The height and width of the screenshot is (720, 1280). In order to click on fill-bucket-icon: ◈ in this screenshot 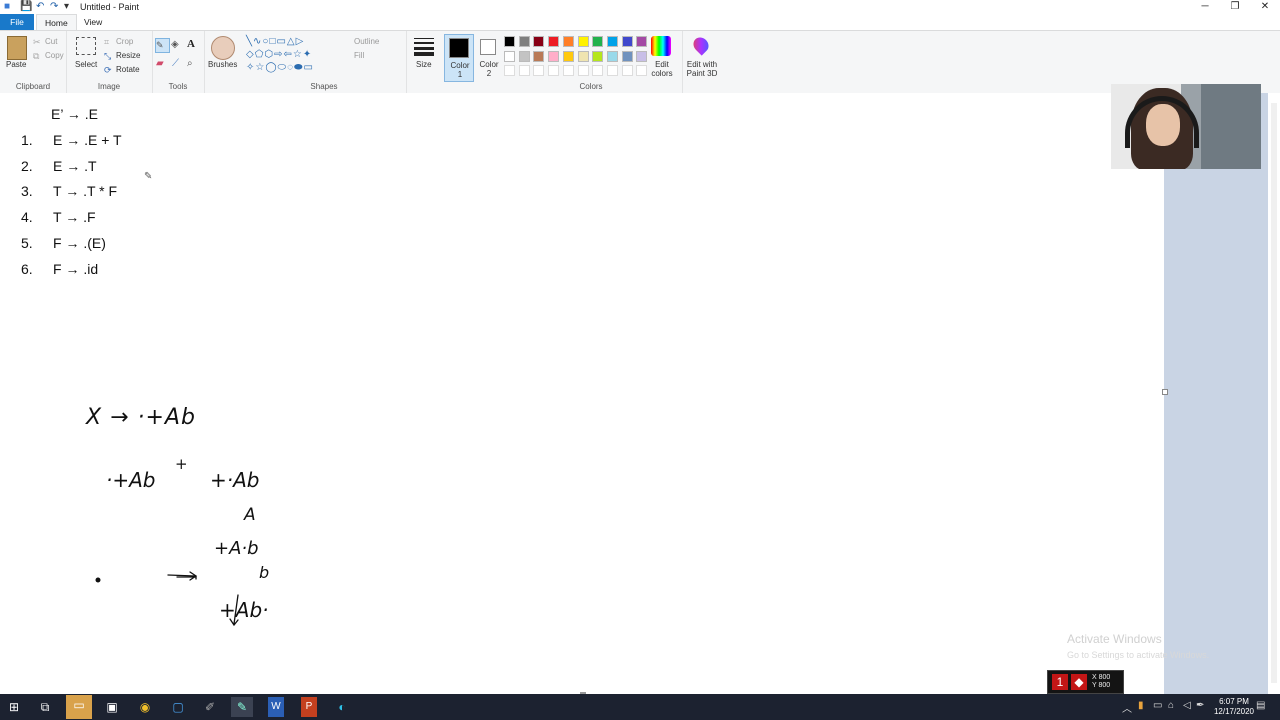, I will do `click(175, 45)`.